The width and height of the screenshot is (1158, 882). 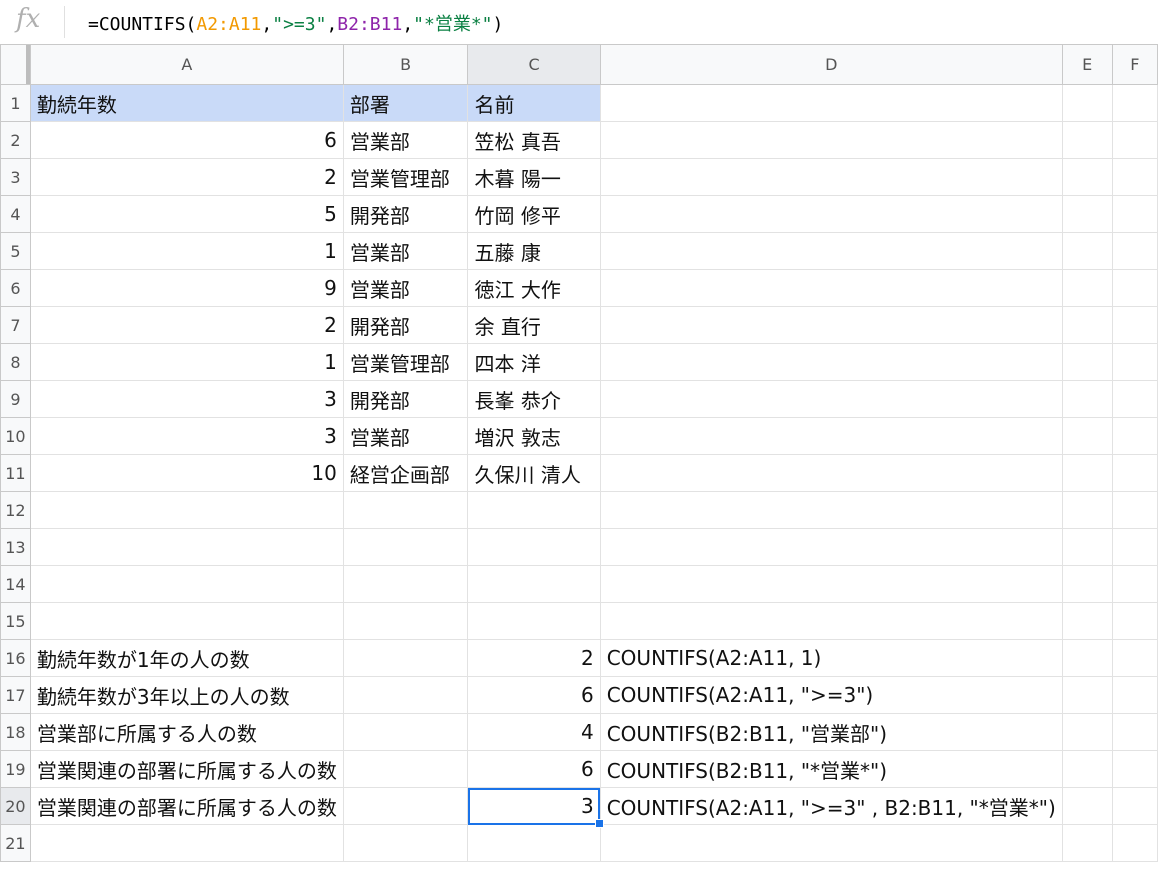 I want to click on cell-e6, so click(x=1087, y=288).